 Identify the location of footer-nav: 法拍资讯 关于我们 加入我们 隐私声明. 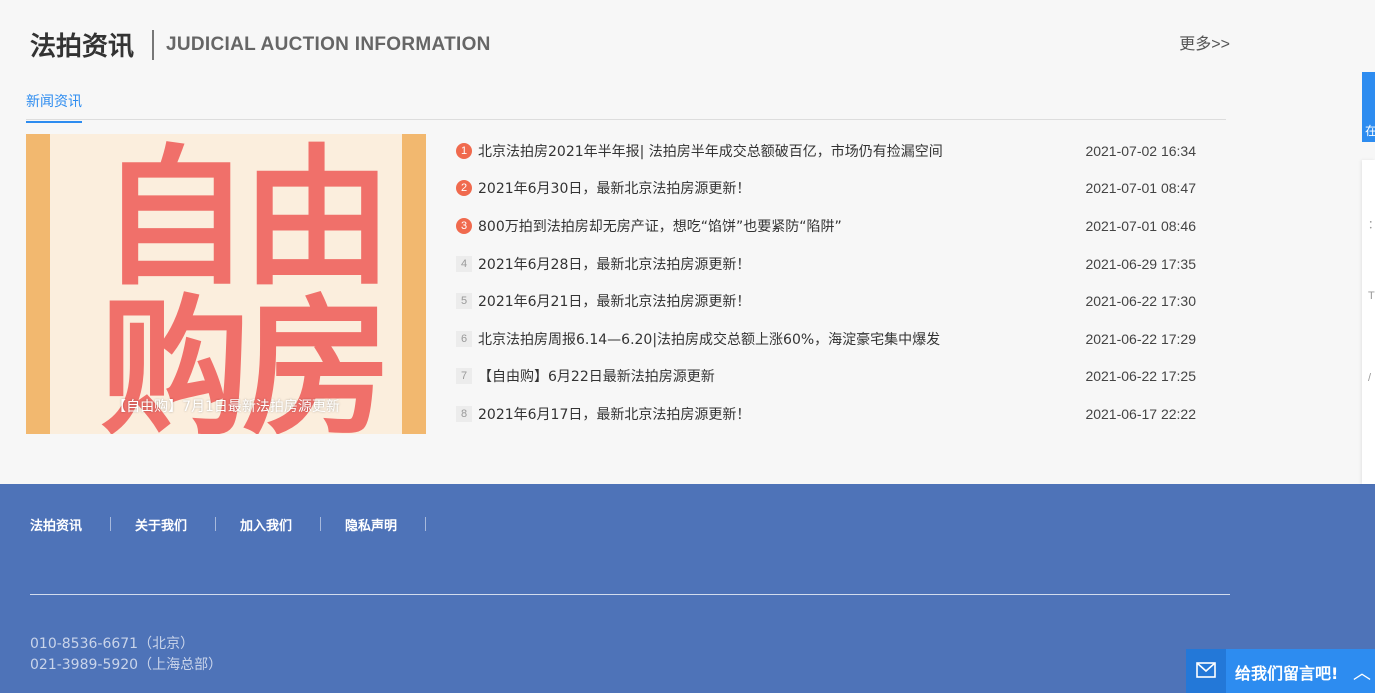
(240, 524).